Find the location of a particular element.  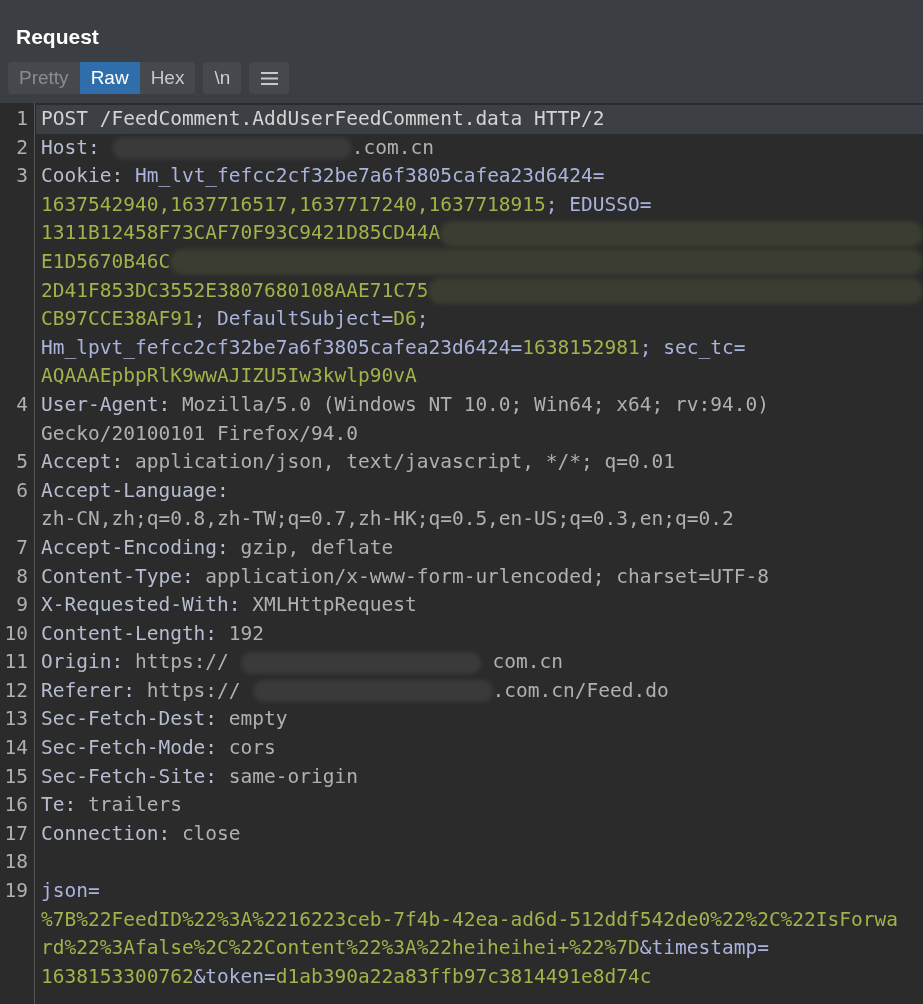

header-value: com.cn is located at coordinates (527, 662).